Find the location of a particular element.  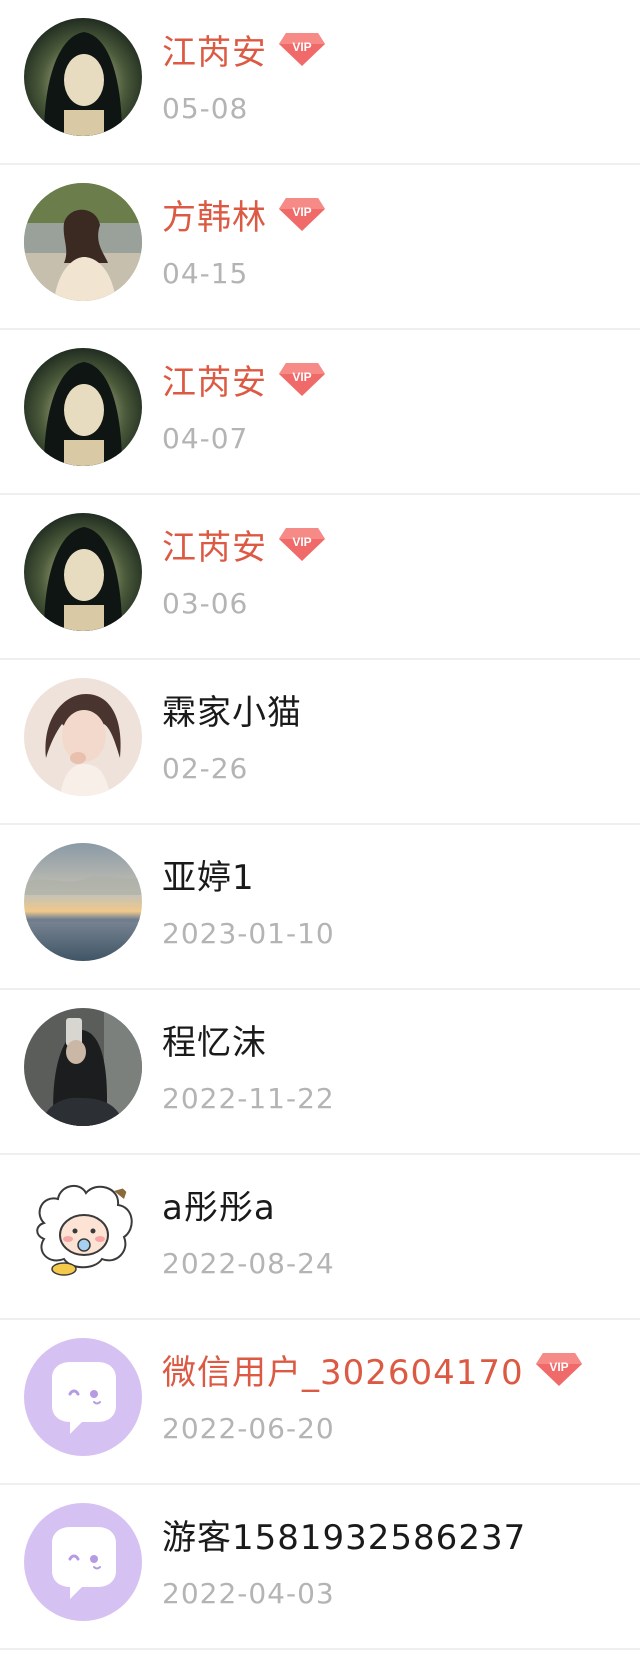

user-date: 2022-08-24 is located at coordinates (248, 1263).